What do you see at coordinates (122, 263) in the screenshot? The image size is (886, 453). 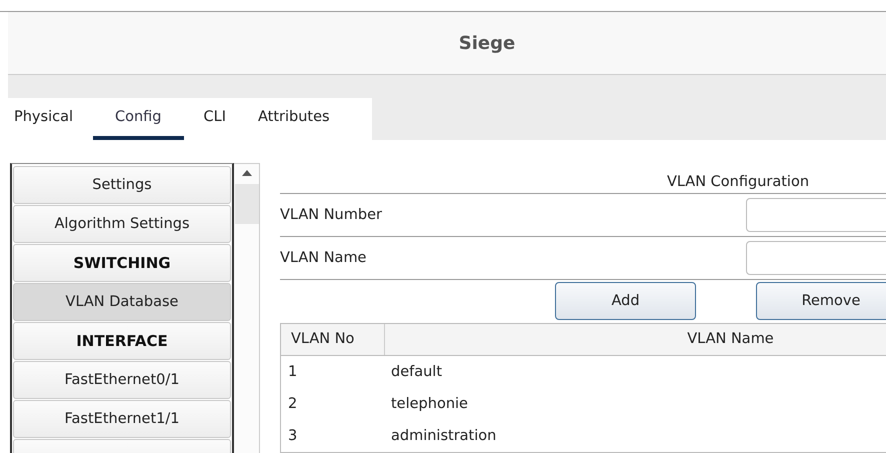 I see `sidebar-header: SWITCHING` at bounding box center [122, 263].